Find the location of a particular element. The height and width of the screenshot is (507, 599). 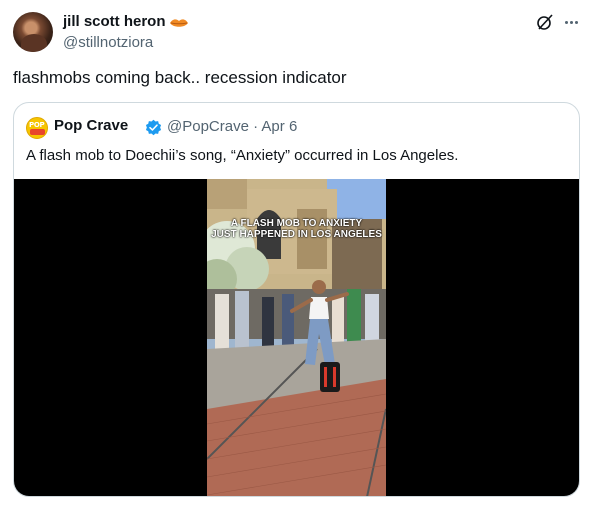

author-name-row: jill scott heron is located at coordinates (126, 21).